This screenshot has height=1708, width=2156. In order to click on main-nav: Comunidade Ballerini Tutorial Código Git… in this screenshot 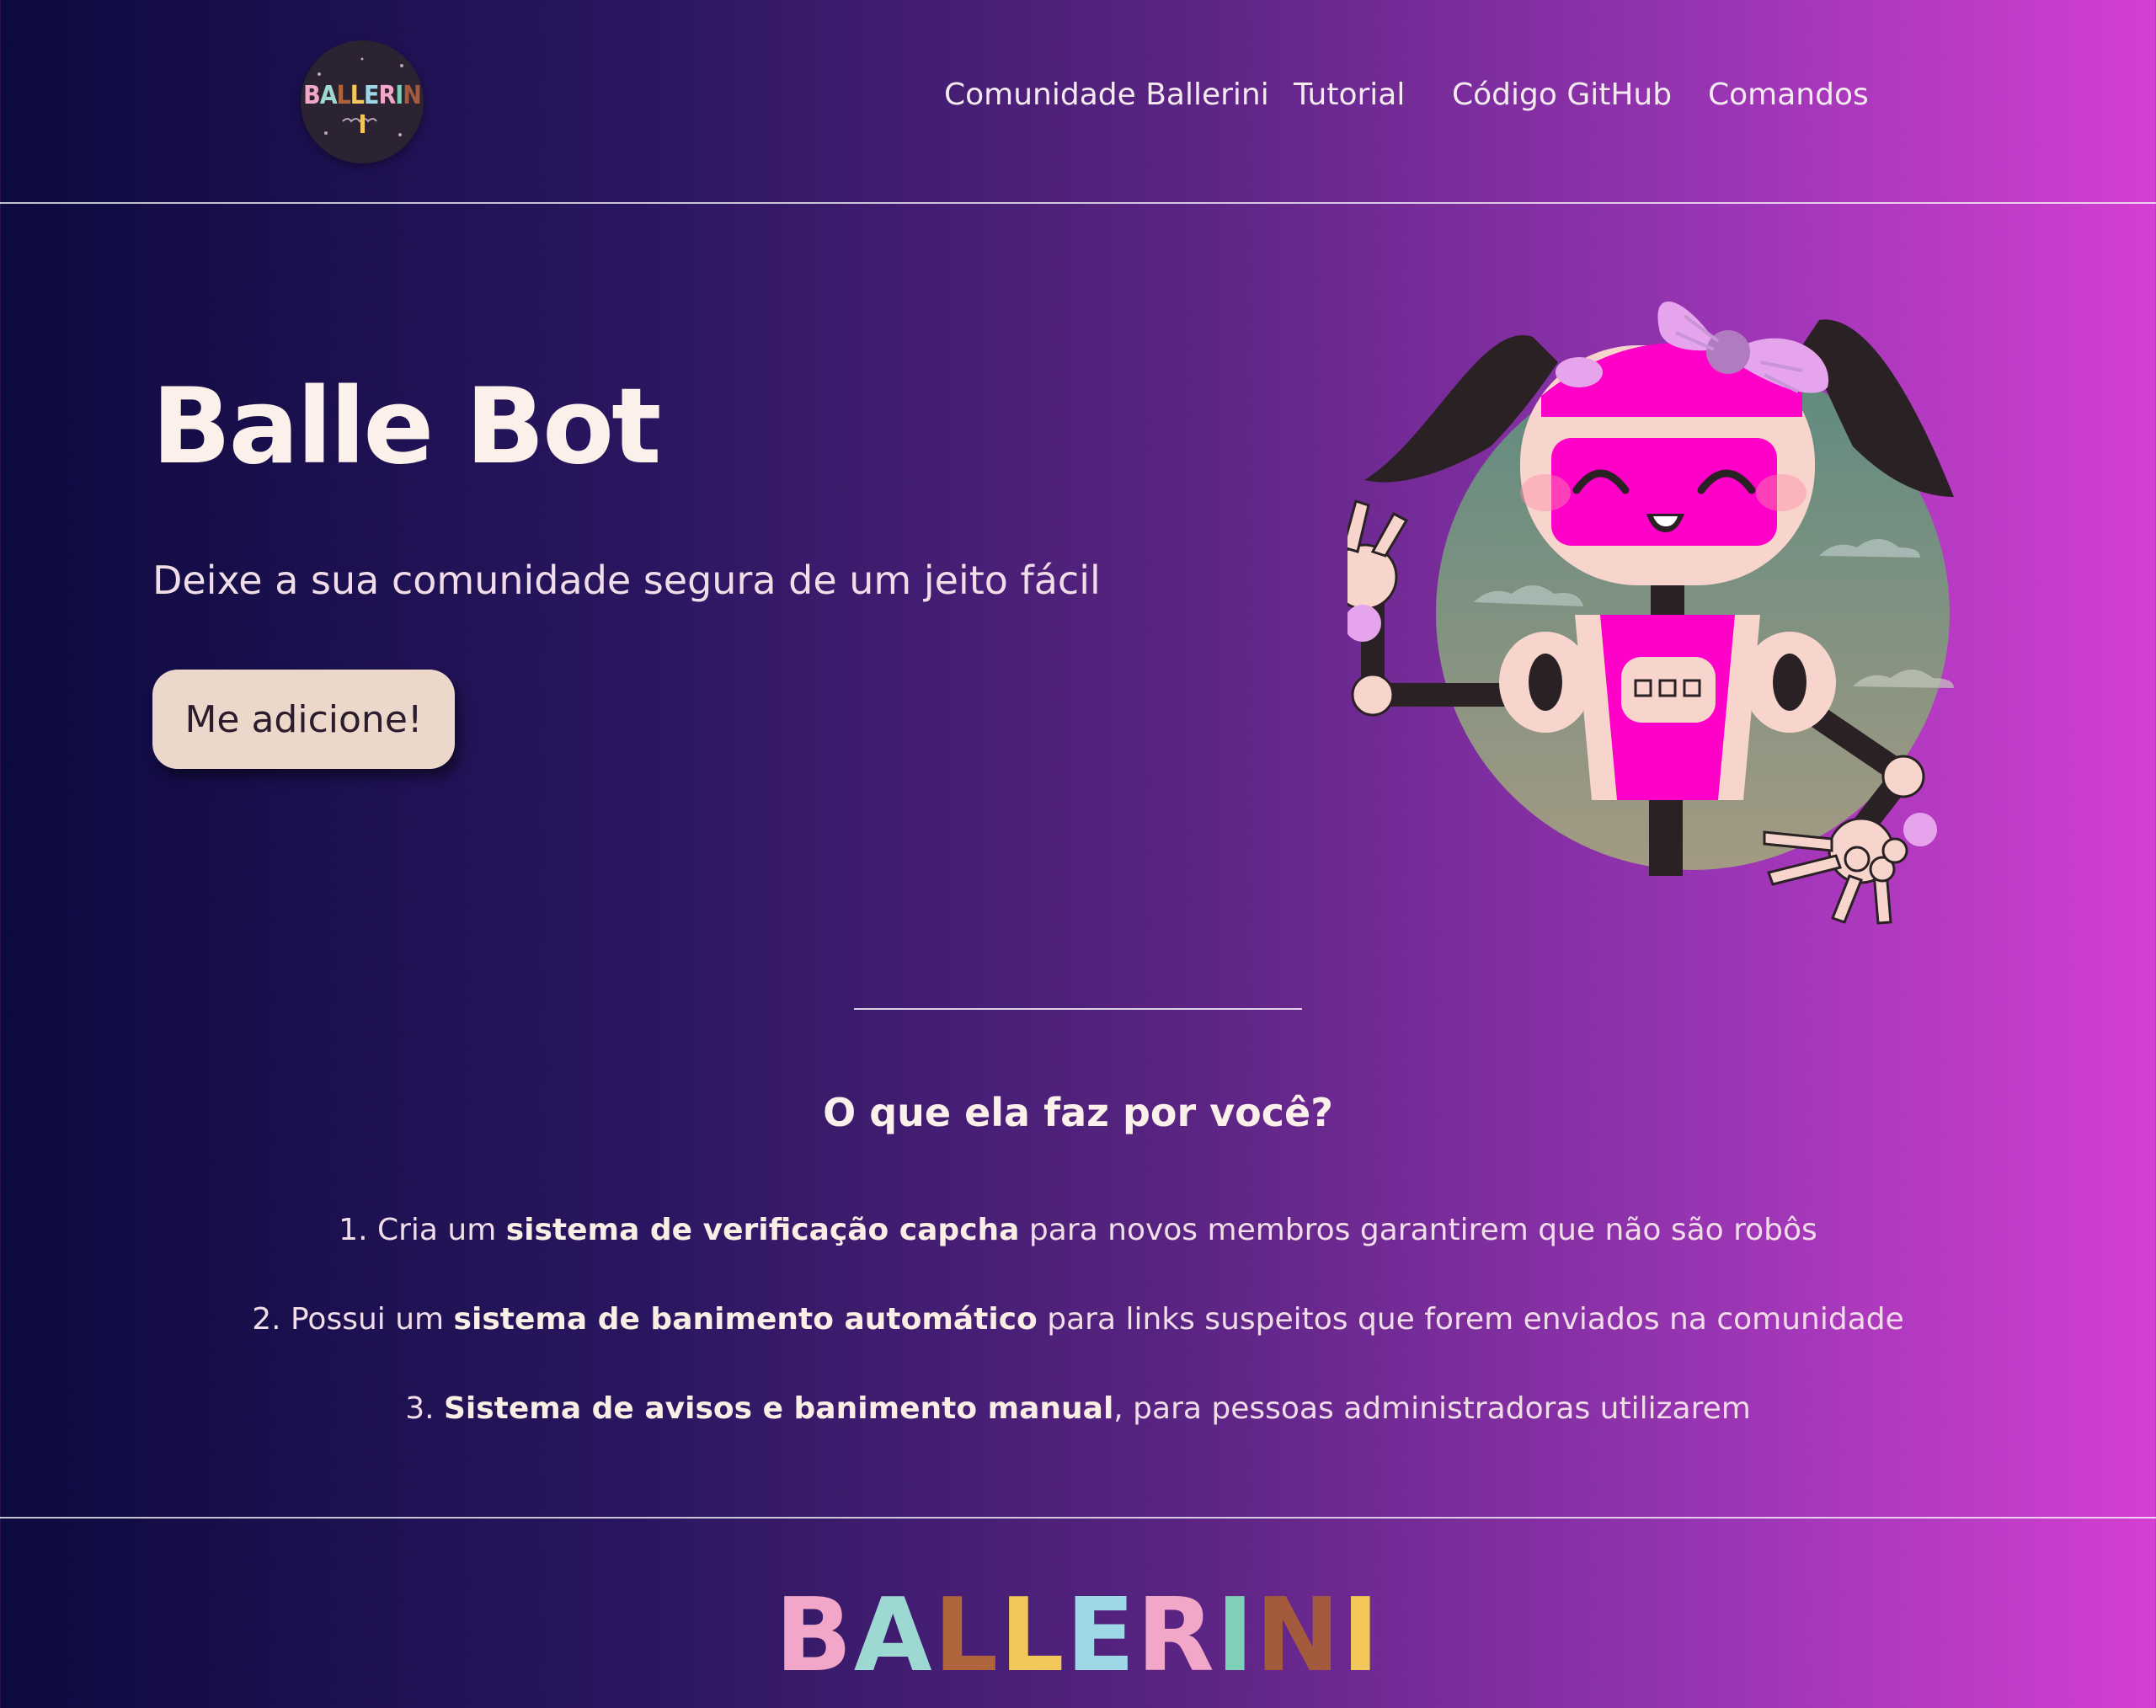, I will do `click(1078, 102)`.